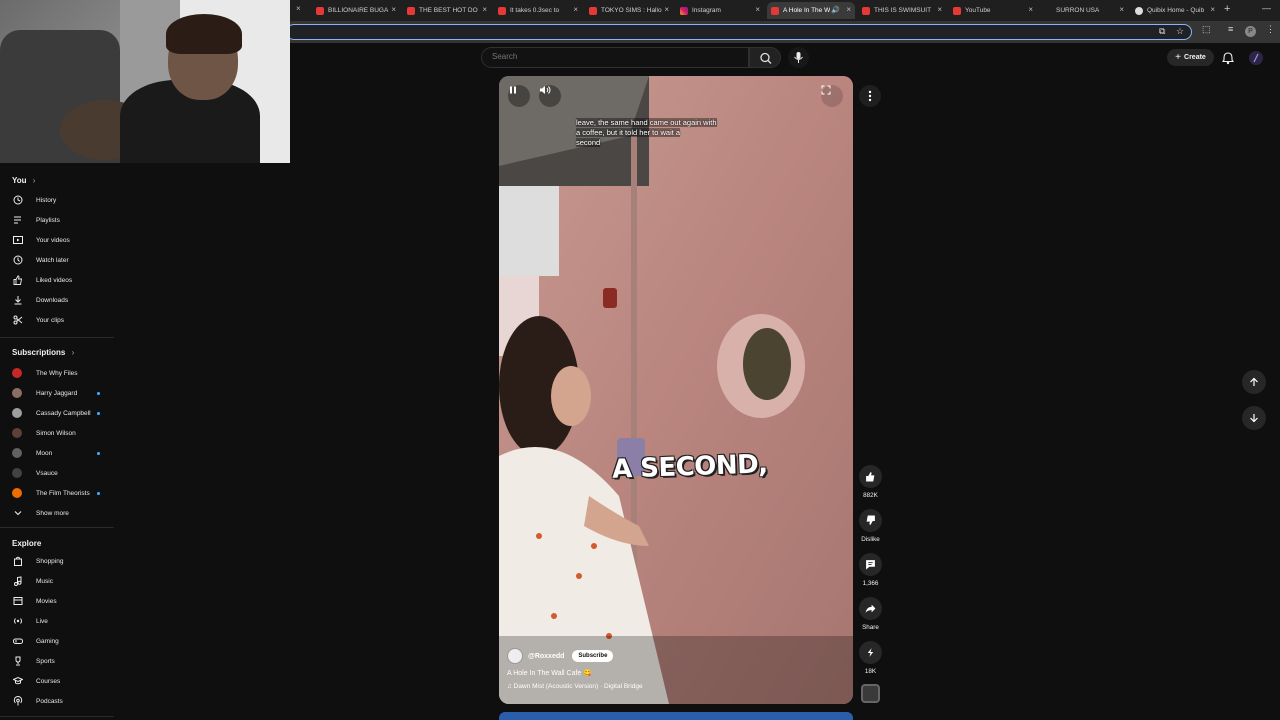 Image resolution: width=1280 pixels, height=720 pixels. I want to click on minimize-icon: —, so click(1266, 8).